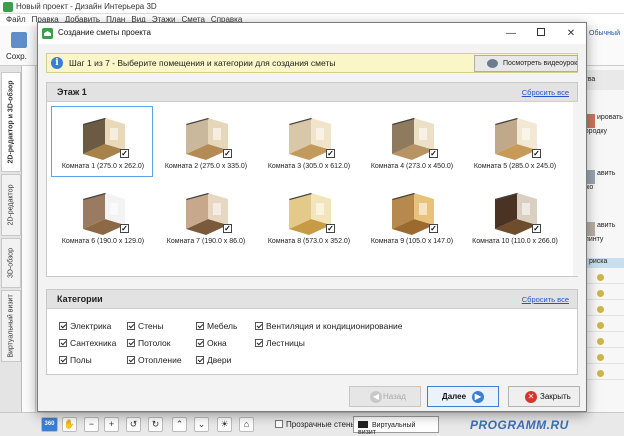  Describe the element at coordinates (103, 166) in the screenshot. I see `room-label: Комната 1 (275.0 x 262.0)` at that location.